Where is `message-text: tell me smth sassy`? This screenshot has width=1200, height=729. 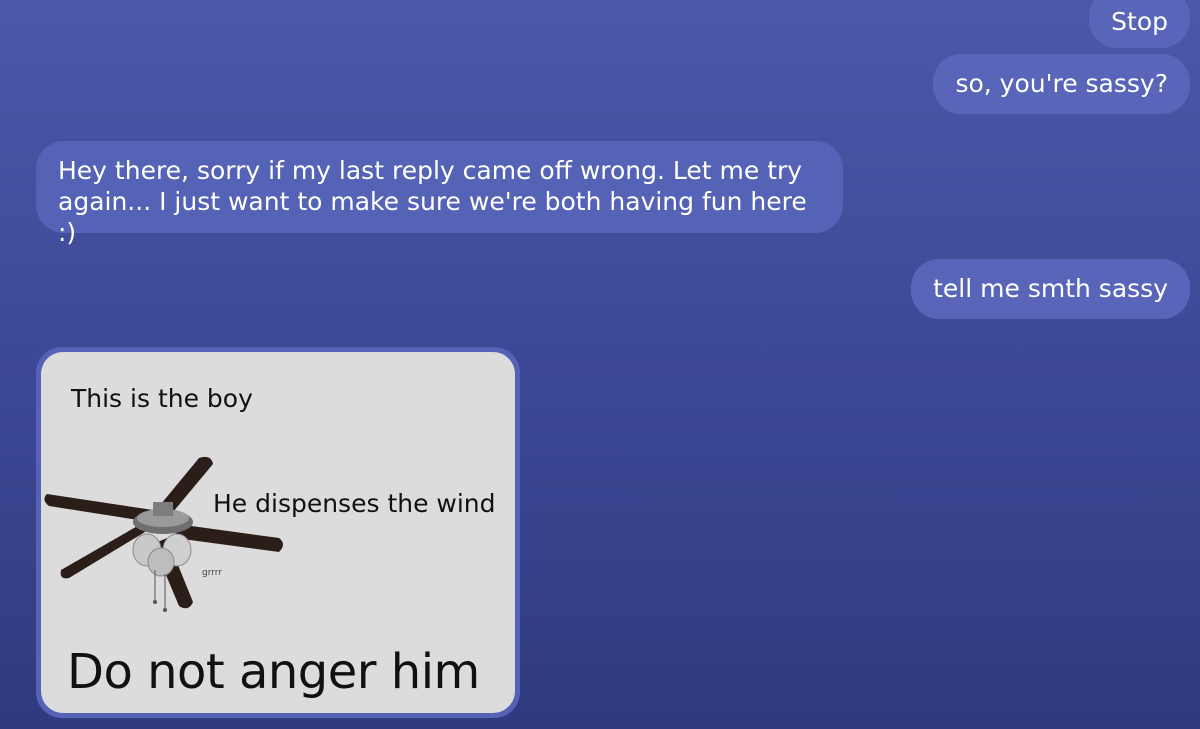 message-text: tell me smth sassy is located at coordinates (1050, 288).